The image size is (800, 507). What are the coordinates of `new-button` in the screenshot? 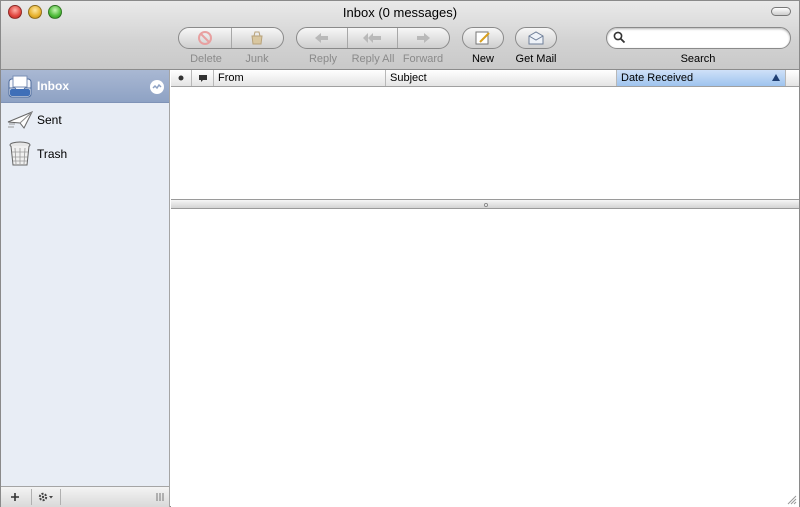 It's located at (483, 38).